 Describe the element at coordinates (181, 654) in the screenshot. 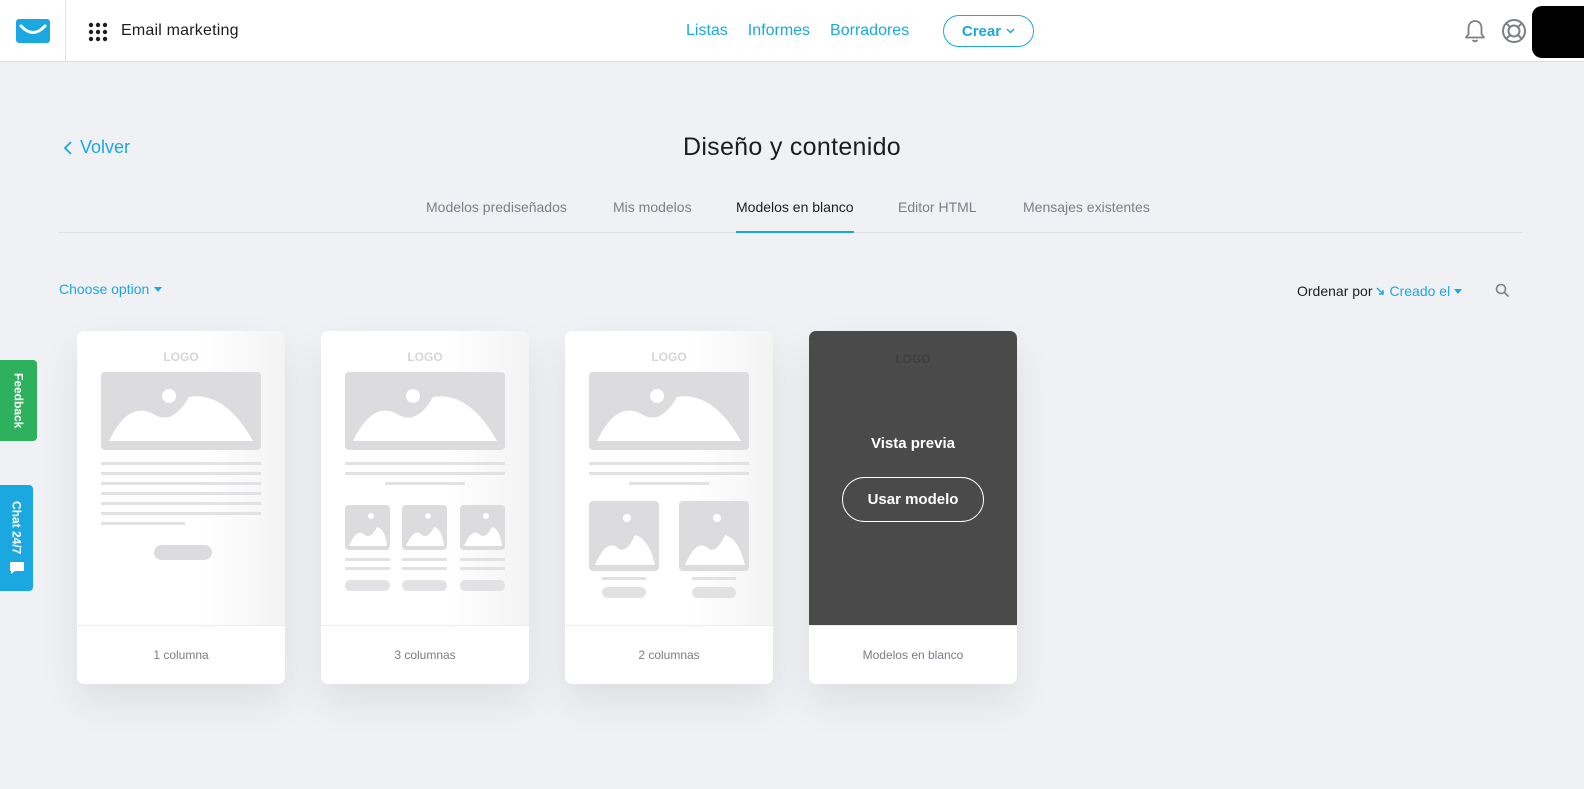

I see `template-caption: 1 columna` at that location.